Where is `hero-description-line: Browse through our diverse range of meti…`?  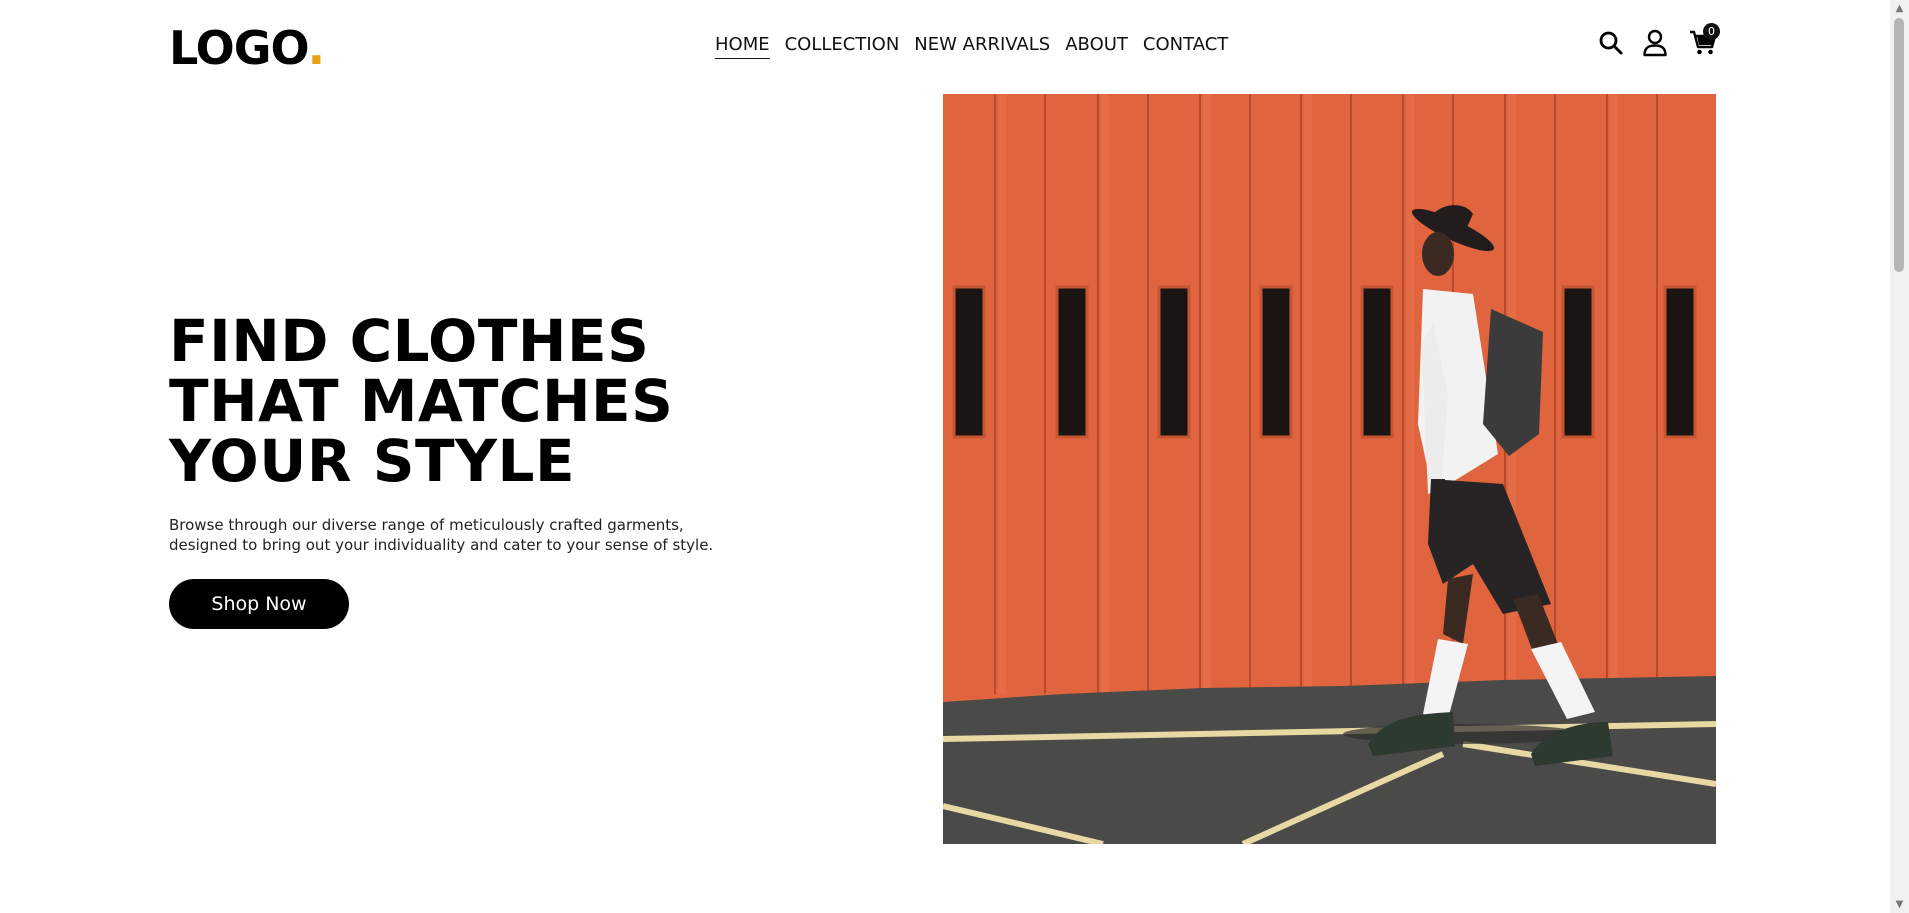 hero-description-line: Browse through our diverse range of meti… is located at coordinates (426, 525).